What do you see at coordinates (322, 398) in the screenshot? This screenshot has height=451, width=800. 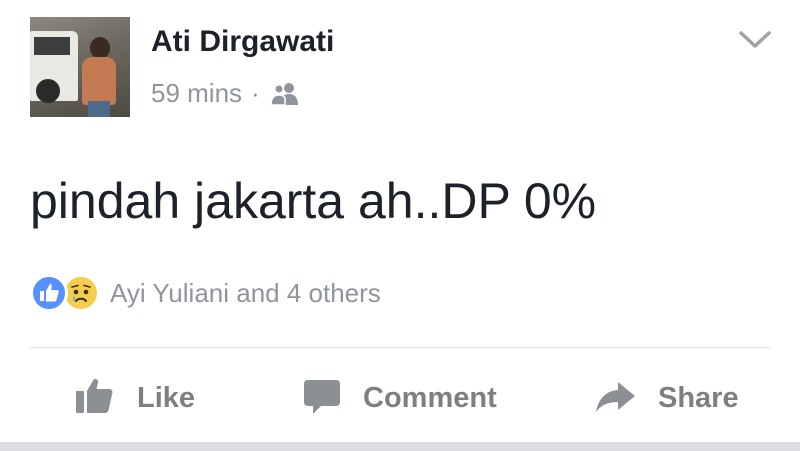 I see `speech-bubble-icon` at bounding box center [322, 398].